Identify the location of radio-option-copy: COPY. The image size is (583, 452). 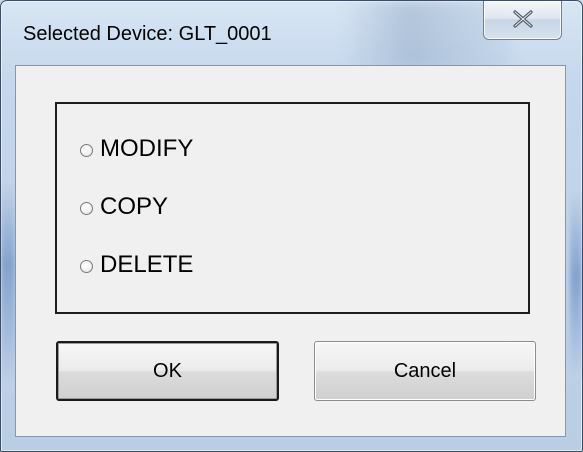
(124, 207).